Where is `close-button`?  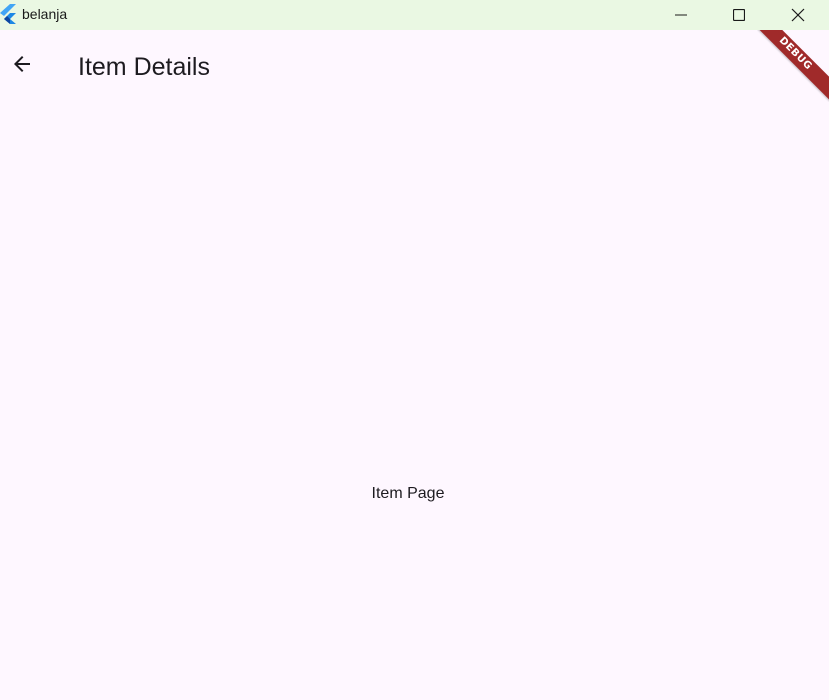 close-button is located at coordinates (798, 15).